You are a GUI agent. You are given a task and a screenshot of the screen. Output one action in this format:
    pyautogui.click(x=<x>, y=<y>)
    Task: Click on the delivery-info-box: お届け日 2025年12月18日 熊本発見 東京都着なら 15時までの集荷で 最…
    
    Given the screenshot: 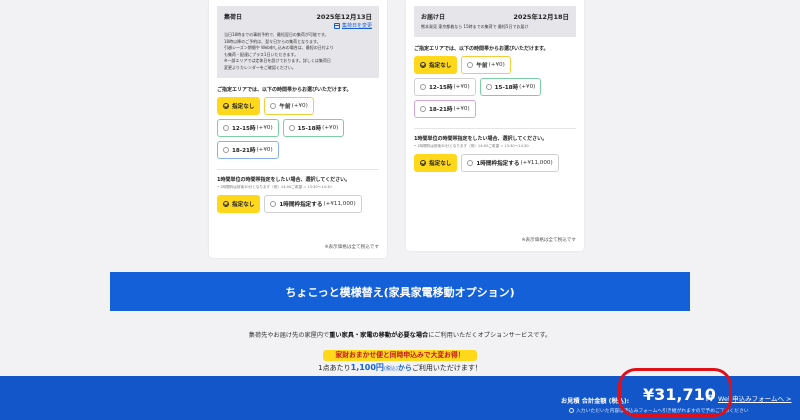 What is the action you would take?
    pyautogui.click(x=495, y=21)
    